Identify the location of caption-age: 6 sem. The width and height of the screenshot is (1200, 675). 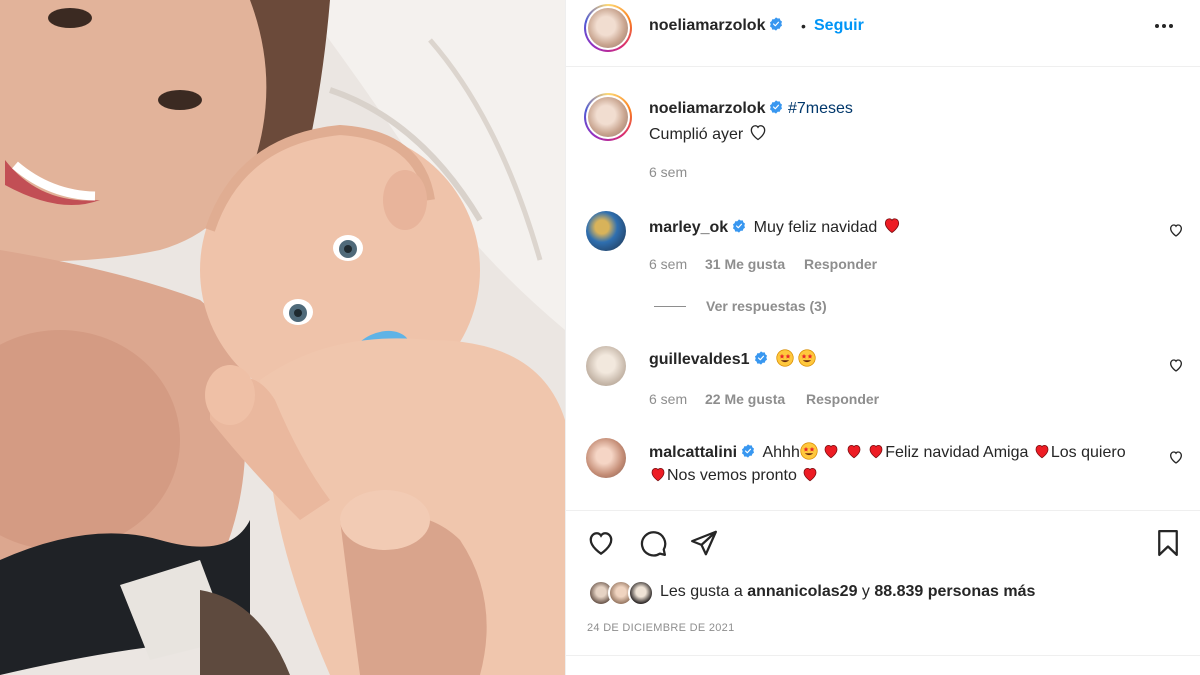
(668, 172).